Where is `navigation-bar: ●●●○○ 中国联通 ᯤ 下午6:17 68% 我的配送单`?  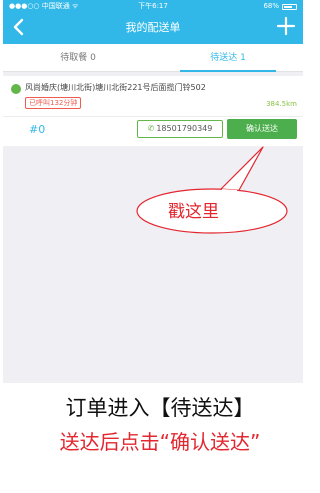 navigation-bar: ●●●○○ 中国联通 ᯤ 下午6:17 68% 我的配送单 is located at coordinates (153, 22).